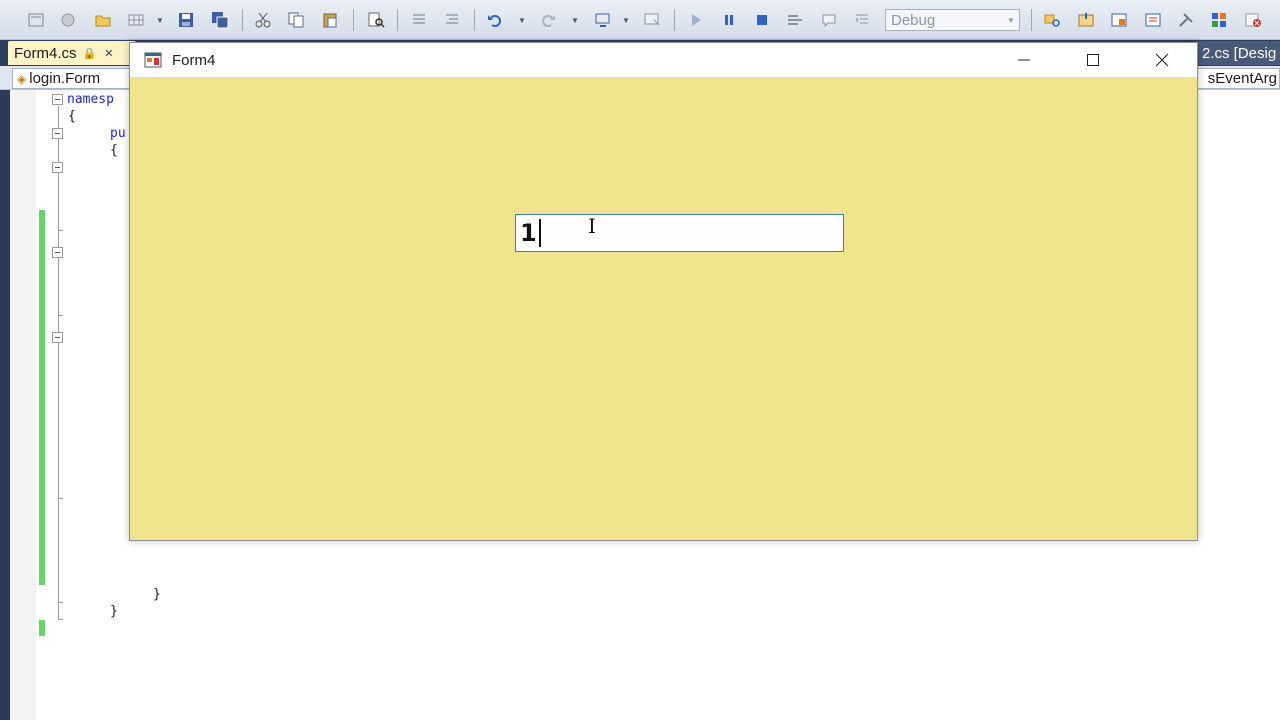  I want to click on open-folder-icon, so click(103, 20).